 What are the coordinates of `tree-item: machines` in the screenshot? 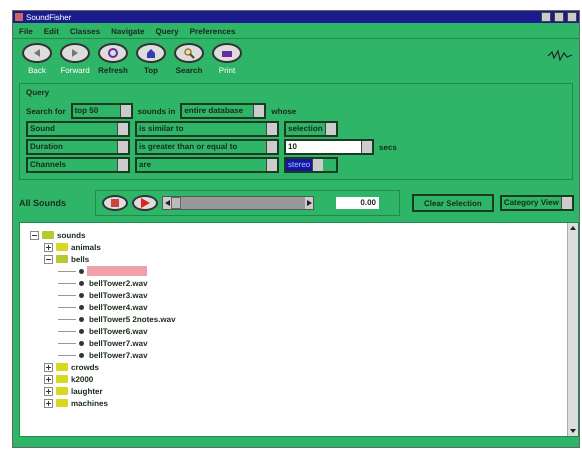 It's located at (89, 403).